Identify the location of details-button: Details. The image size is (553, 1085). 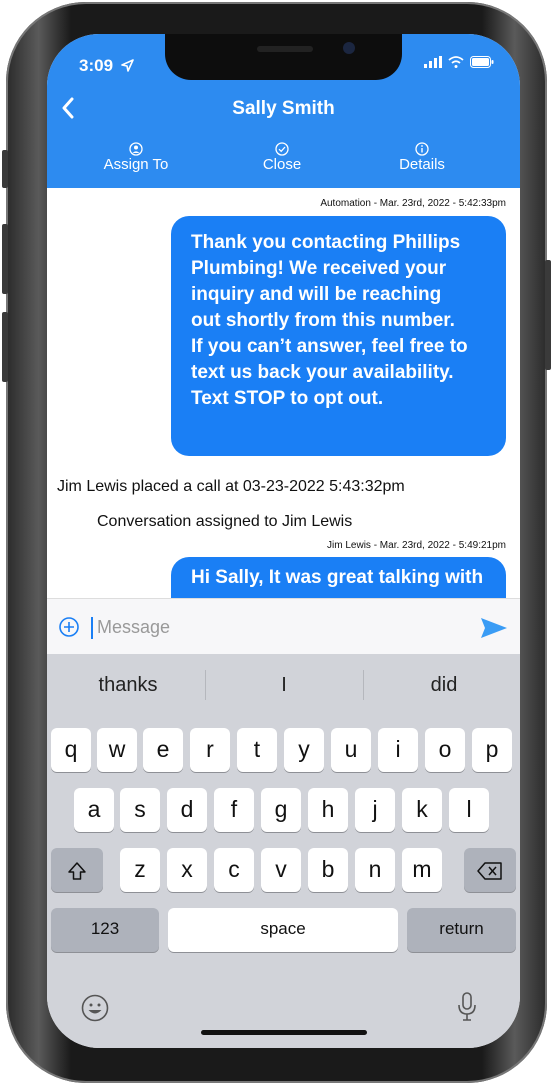
(422, 157).